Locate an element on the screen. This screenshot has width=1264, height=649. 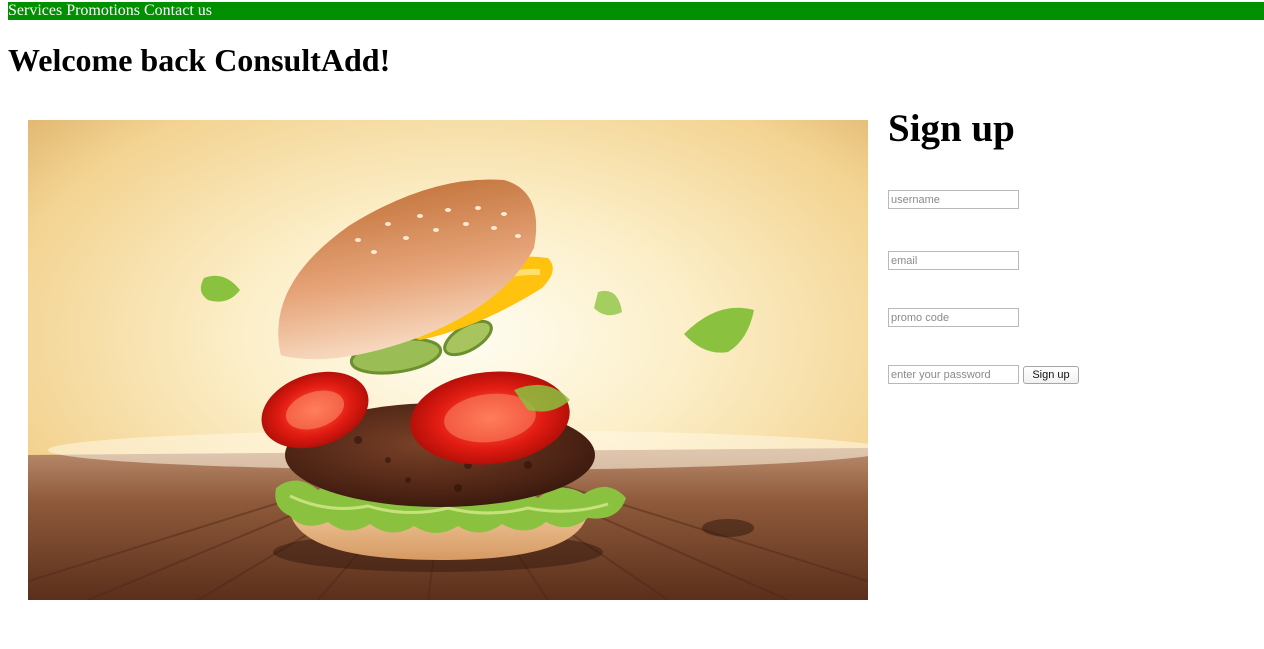
password-input is located at coordinates (953, 374).